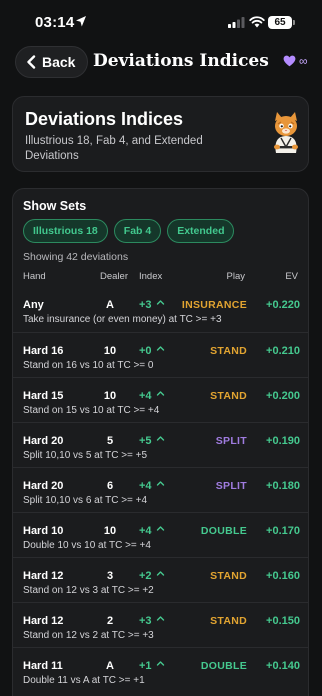 The width and height of the screenshot is (322, 696). Describe the element at coordinates (104, 119) in the screenshot. I see `header-title: Deviations Indices` at that location.